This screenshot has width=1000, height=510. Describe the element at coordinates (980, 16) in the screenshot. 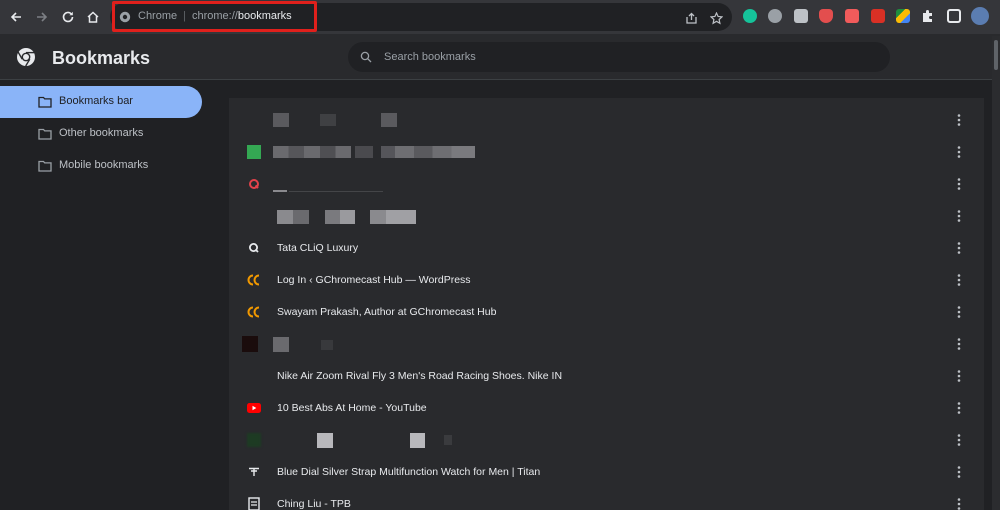

I see `profile-avatar-icon` at that location.